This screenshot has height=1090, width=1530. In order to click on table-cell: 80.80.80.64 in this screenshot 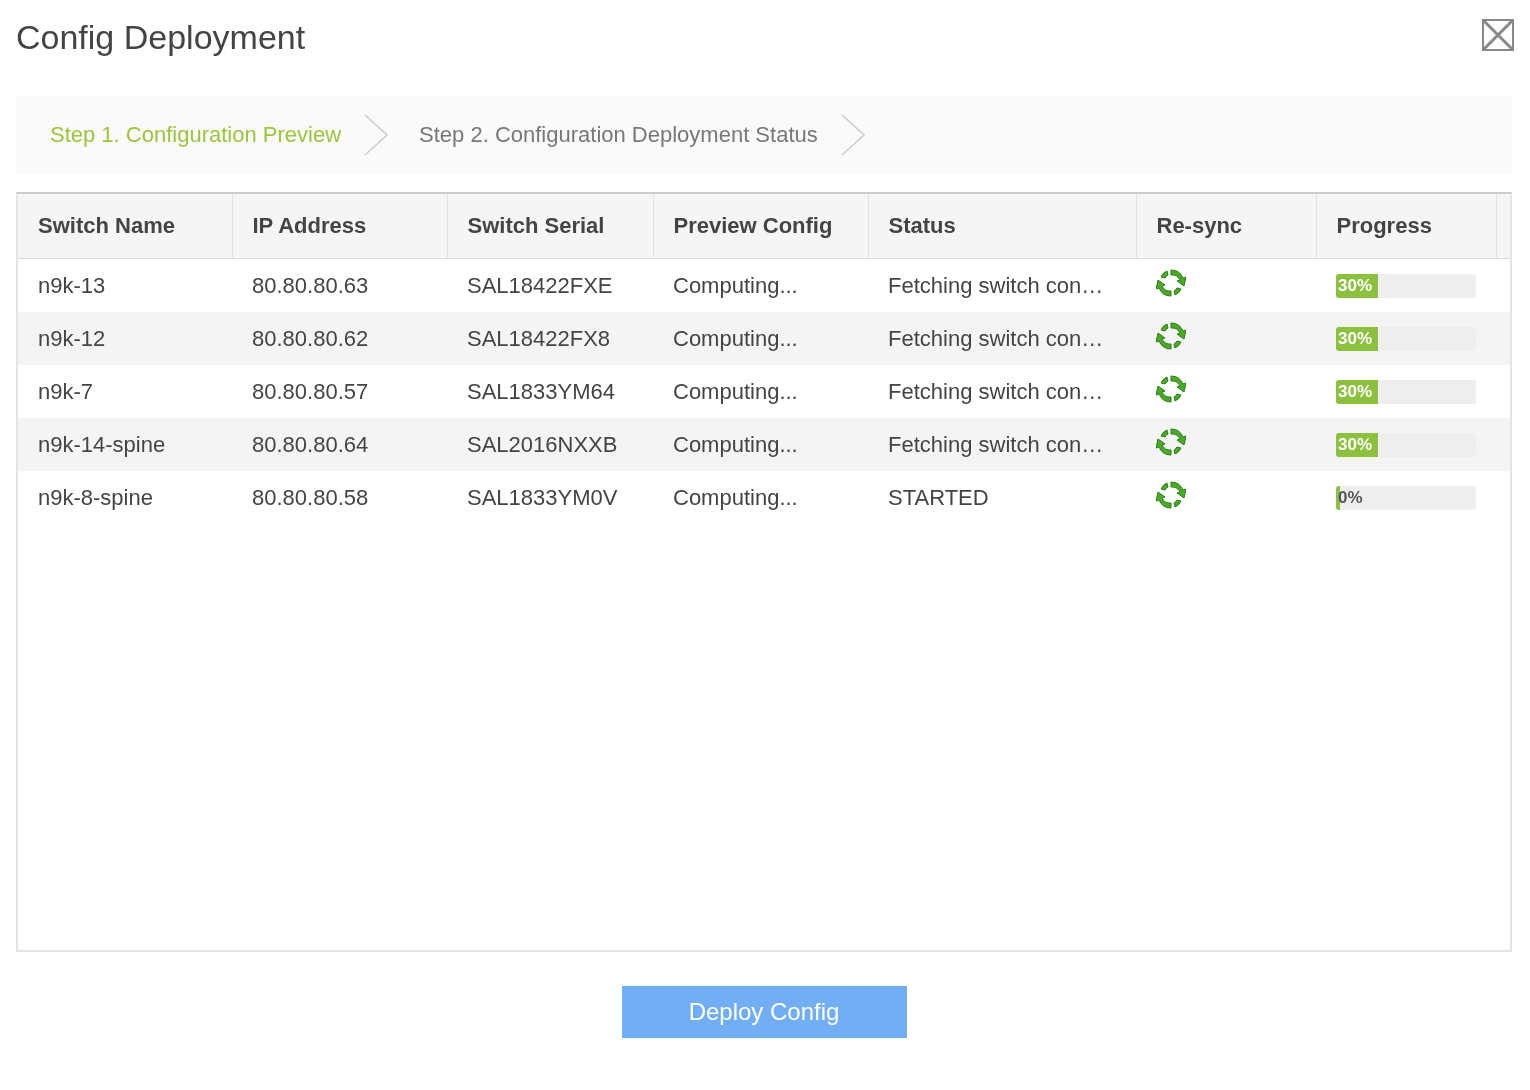, I will do `click(339, 444)`.